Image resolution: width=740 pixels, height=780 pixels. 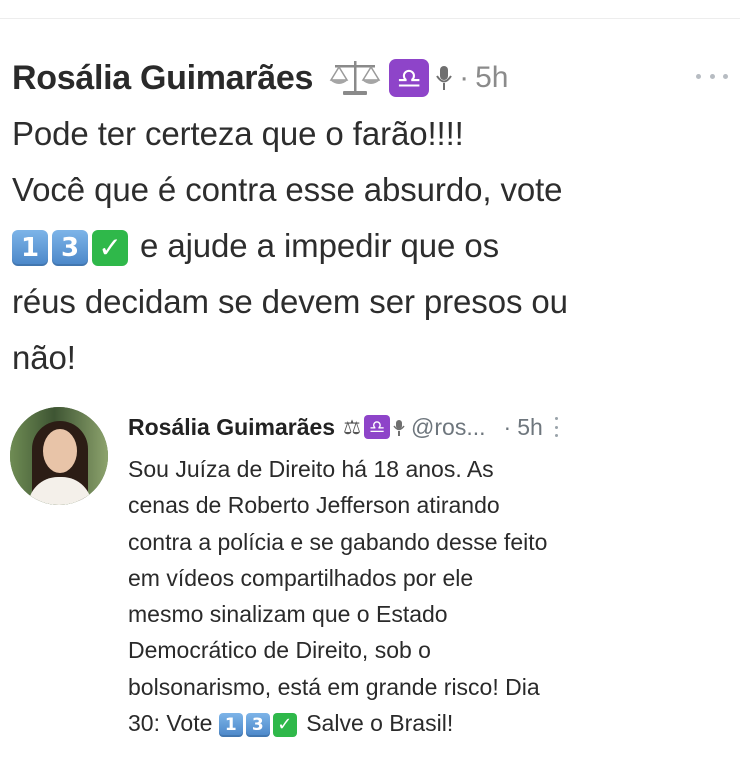 I want to click on quoted-text-line: cenas de Roberto Jefferson atirando, so click(x=314, y=505).